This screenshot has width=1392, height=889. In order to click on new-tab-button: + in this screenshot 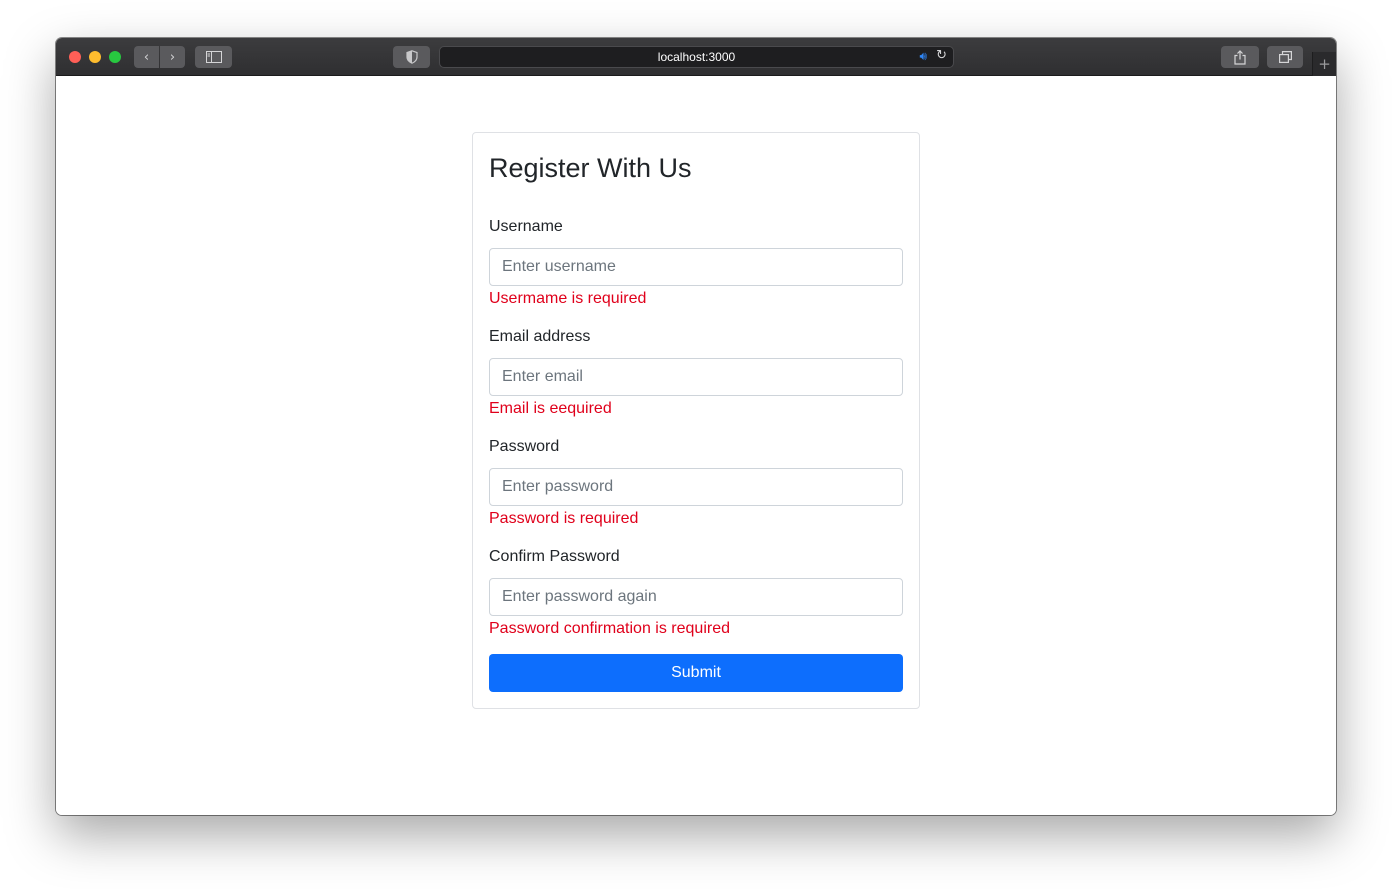, I will do `click(1324, 64)`.